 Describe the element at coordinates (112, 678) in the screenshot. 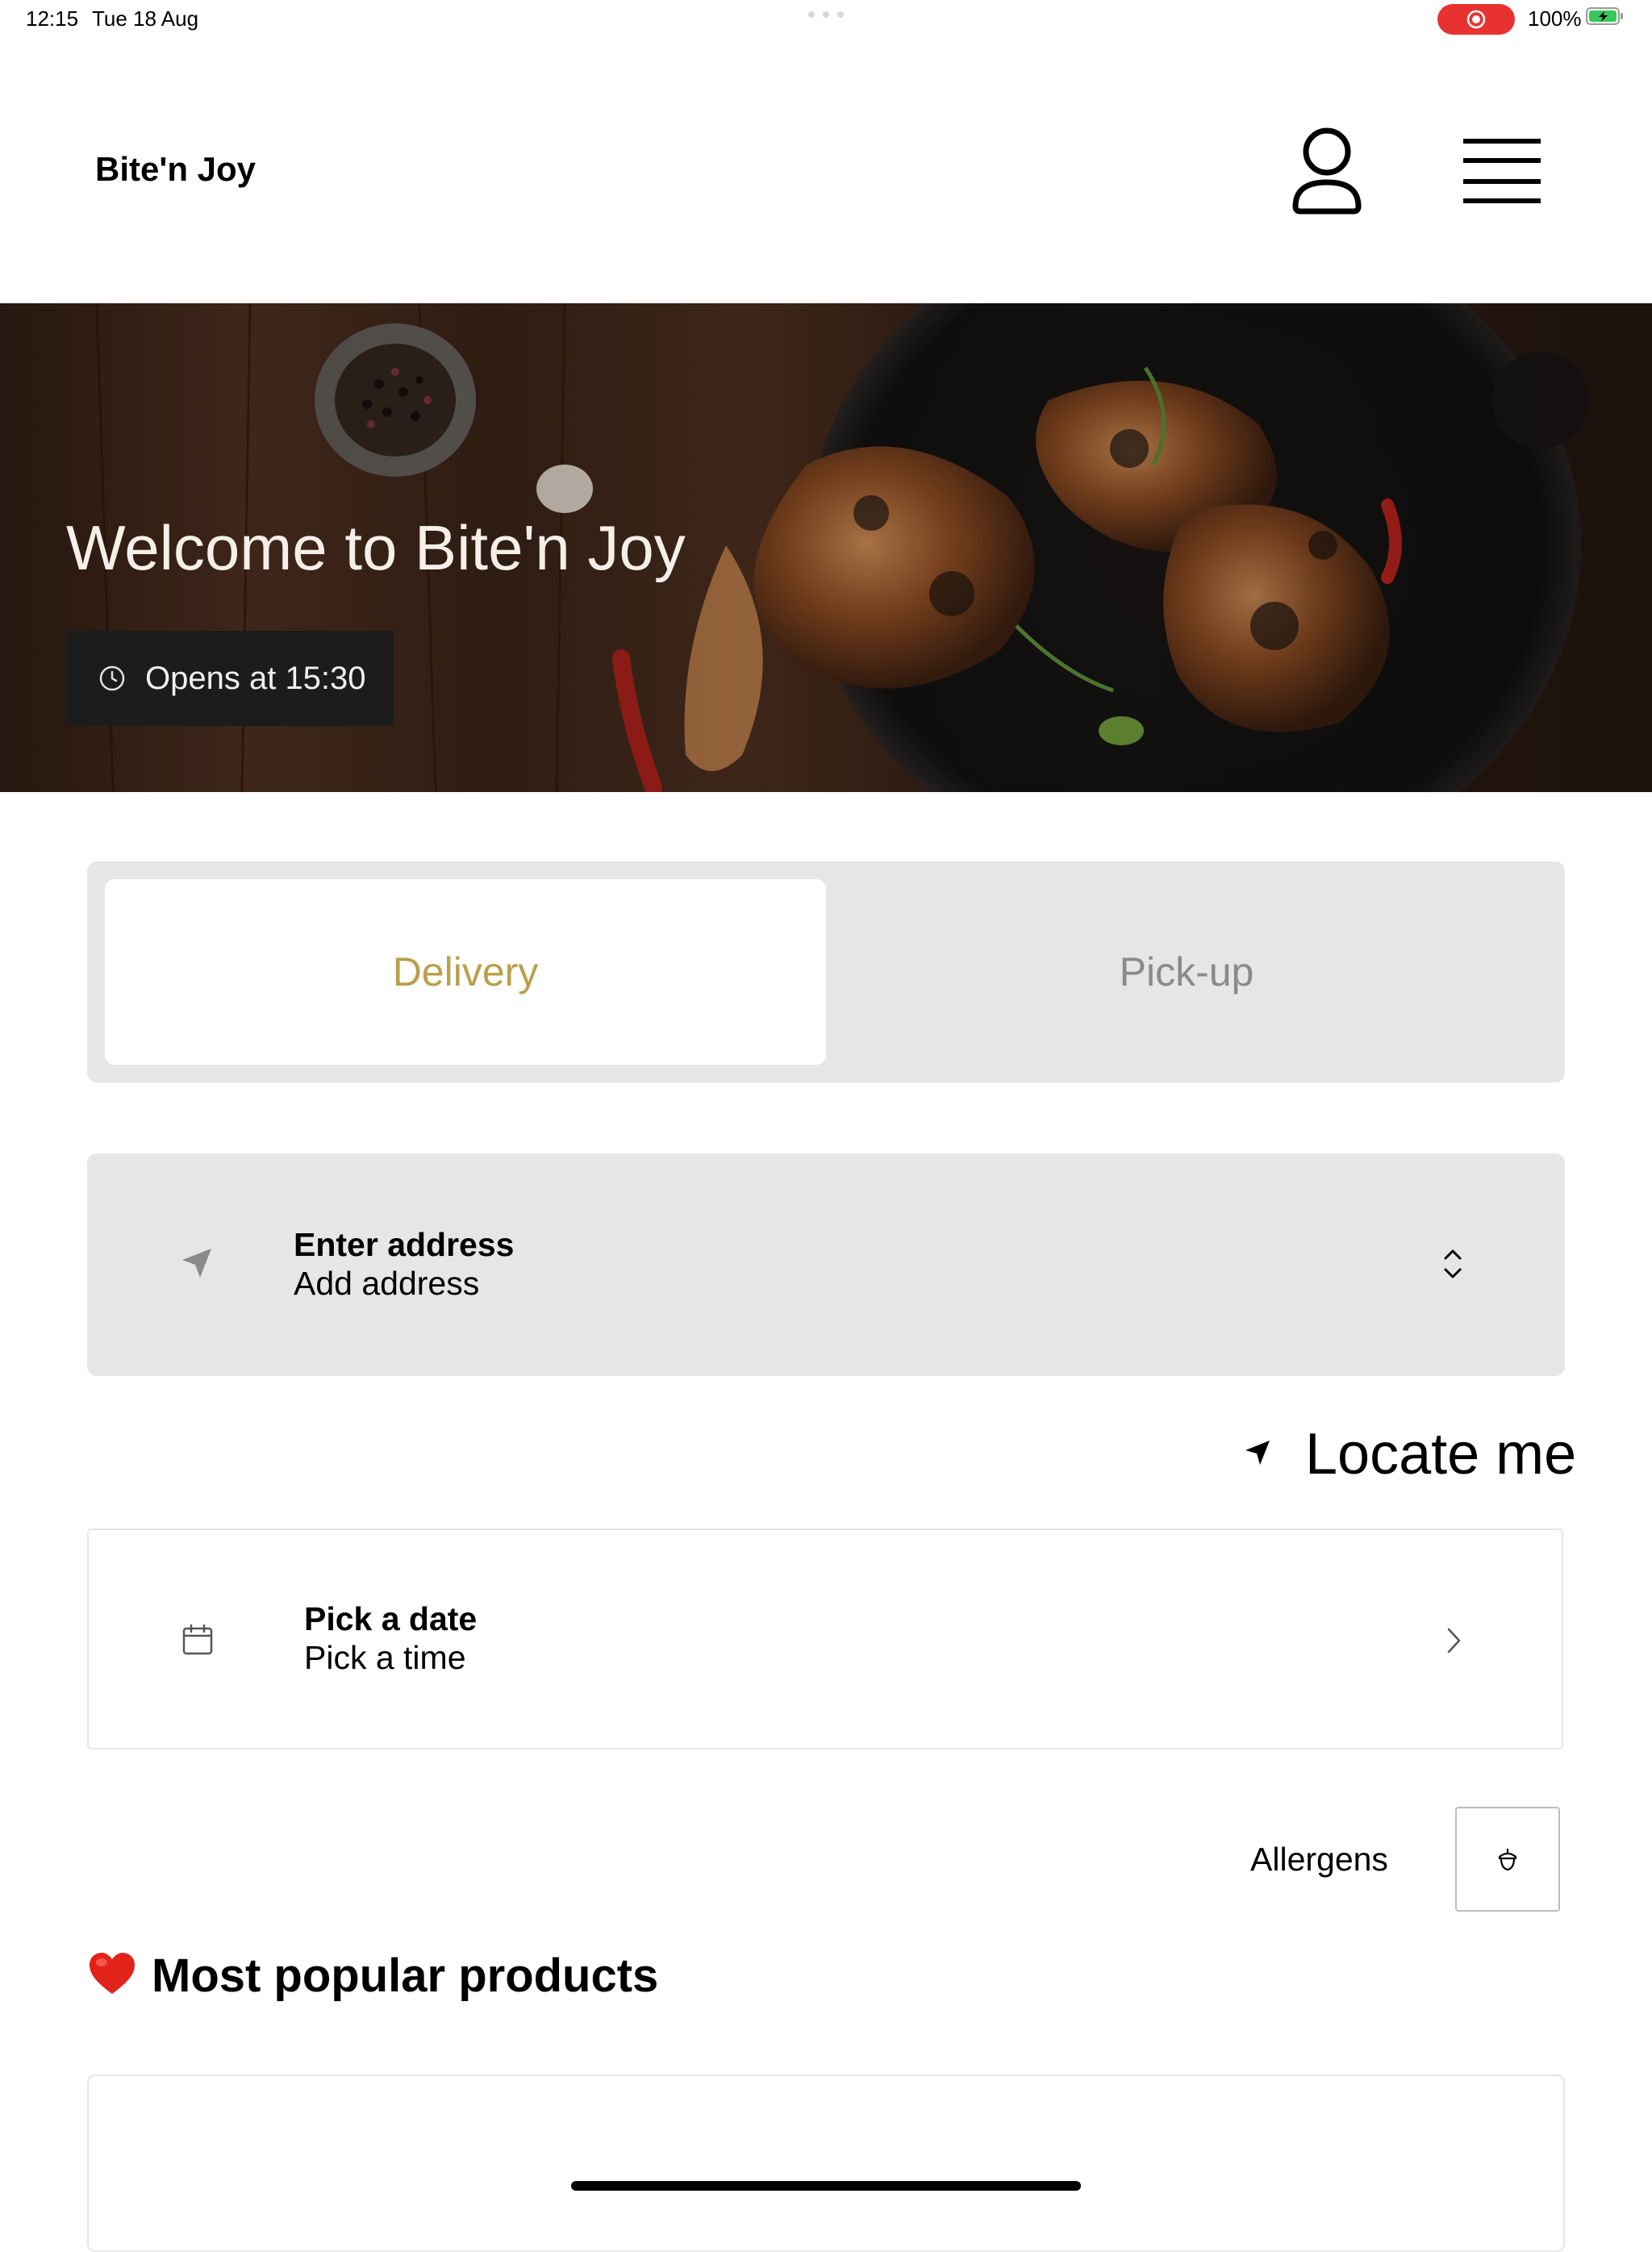

I see `clock-icon` at that location.